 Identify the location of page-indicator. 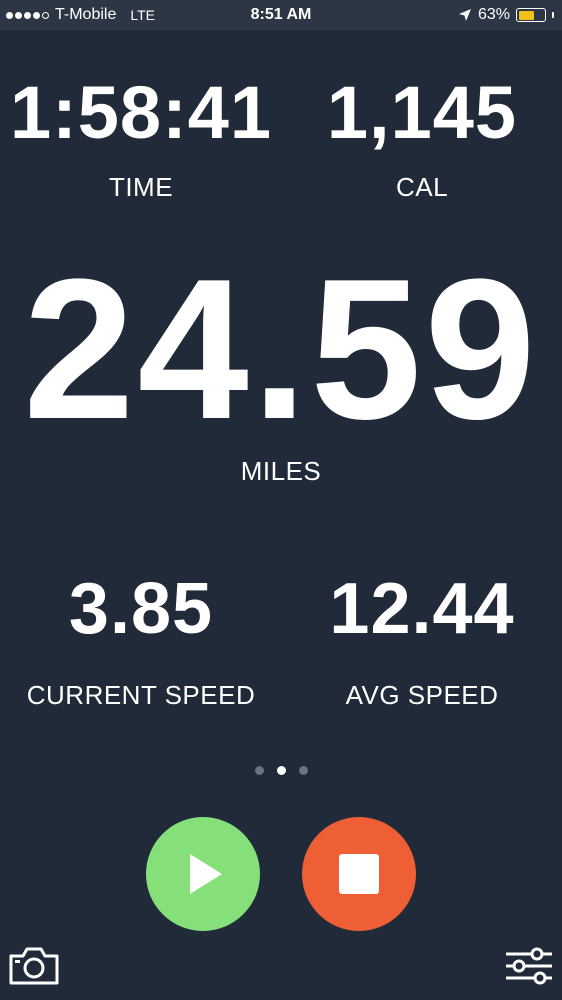
(281, 770).